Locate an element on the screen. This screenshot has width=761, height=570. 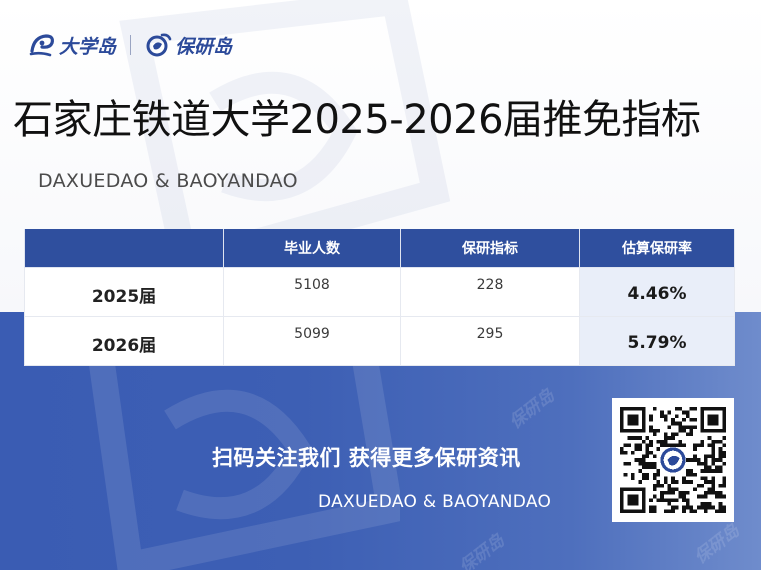
row-graduates: 5108 is located at coordinates (312, 292).